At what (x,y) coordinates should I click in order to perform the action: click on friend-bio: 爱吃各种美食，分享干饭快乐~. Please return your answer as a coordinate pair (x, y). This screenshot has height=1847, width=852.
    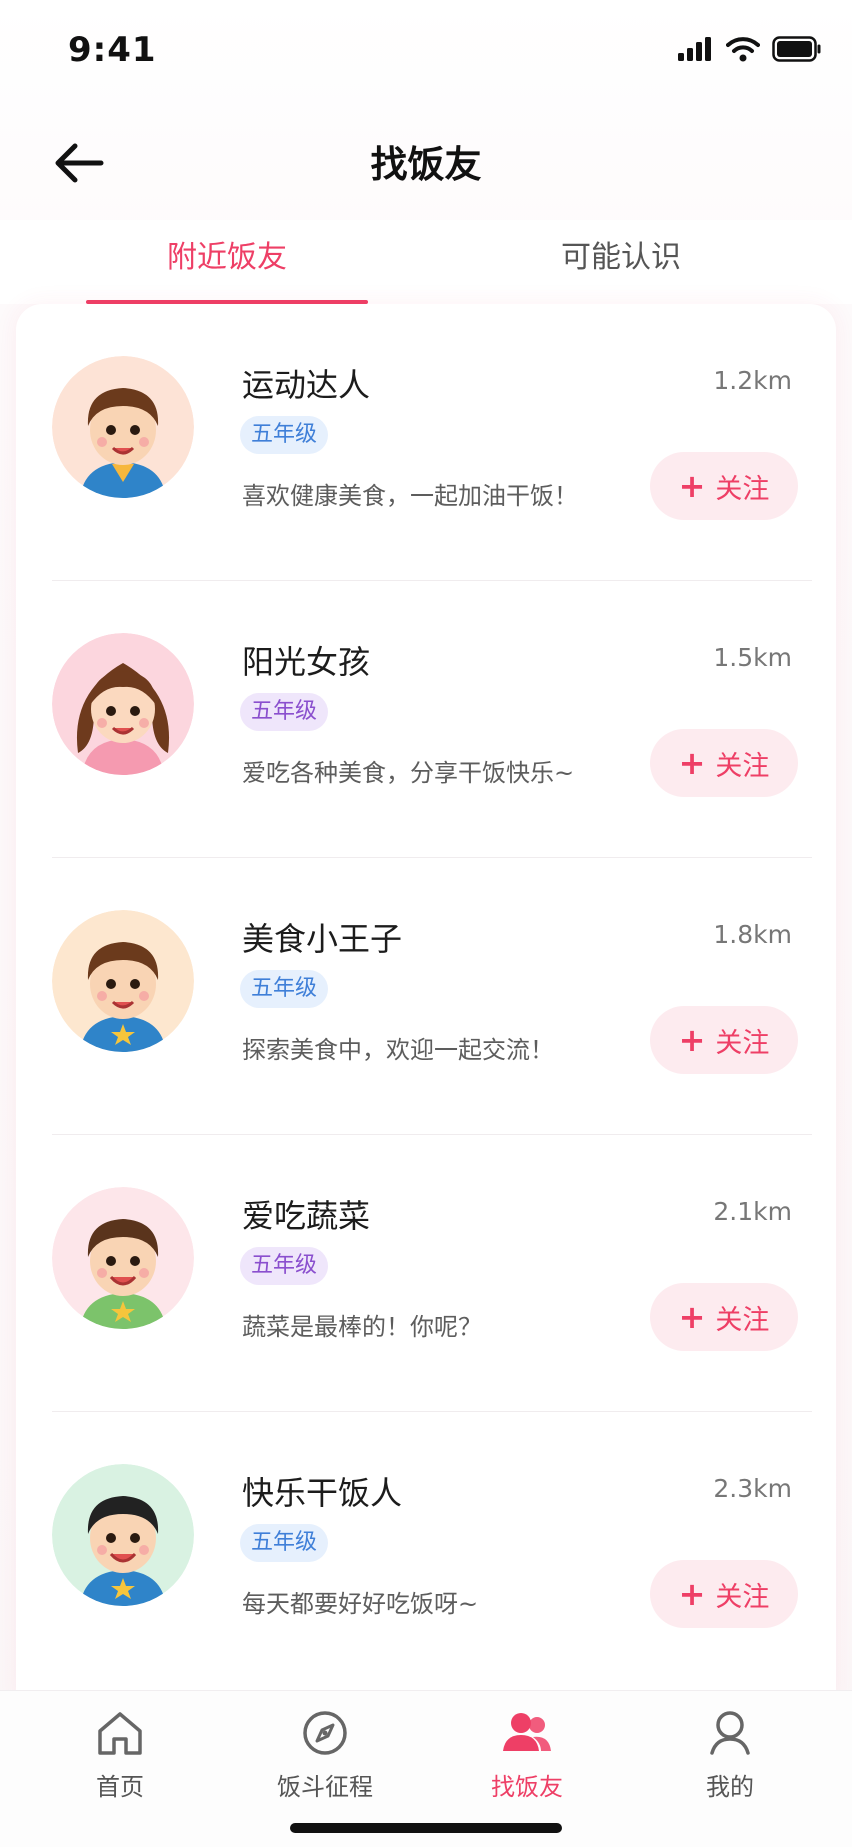
    Looking at the image, I should click on (408, 773).